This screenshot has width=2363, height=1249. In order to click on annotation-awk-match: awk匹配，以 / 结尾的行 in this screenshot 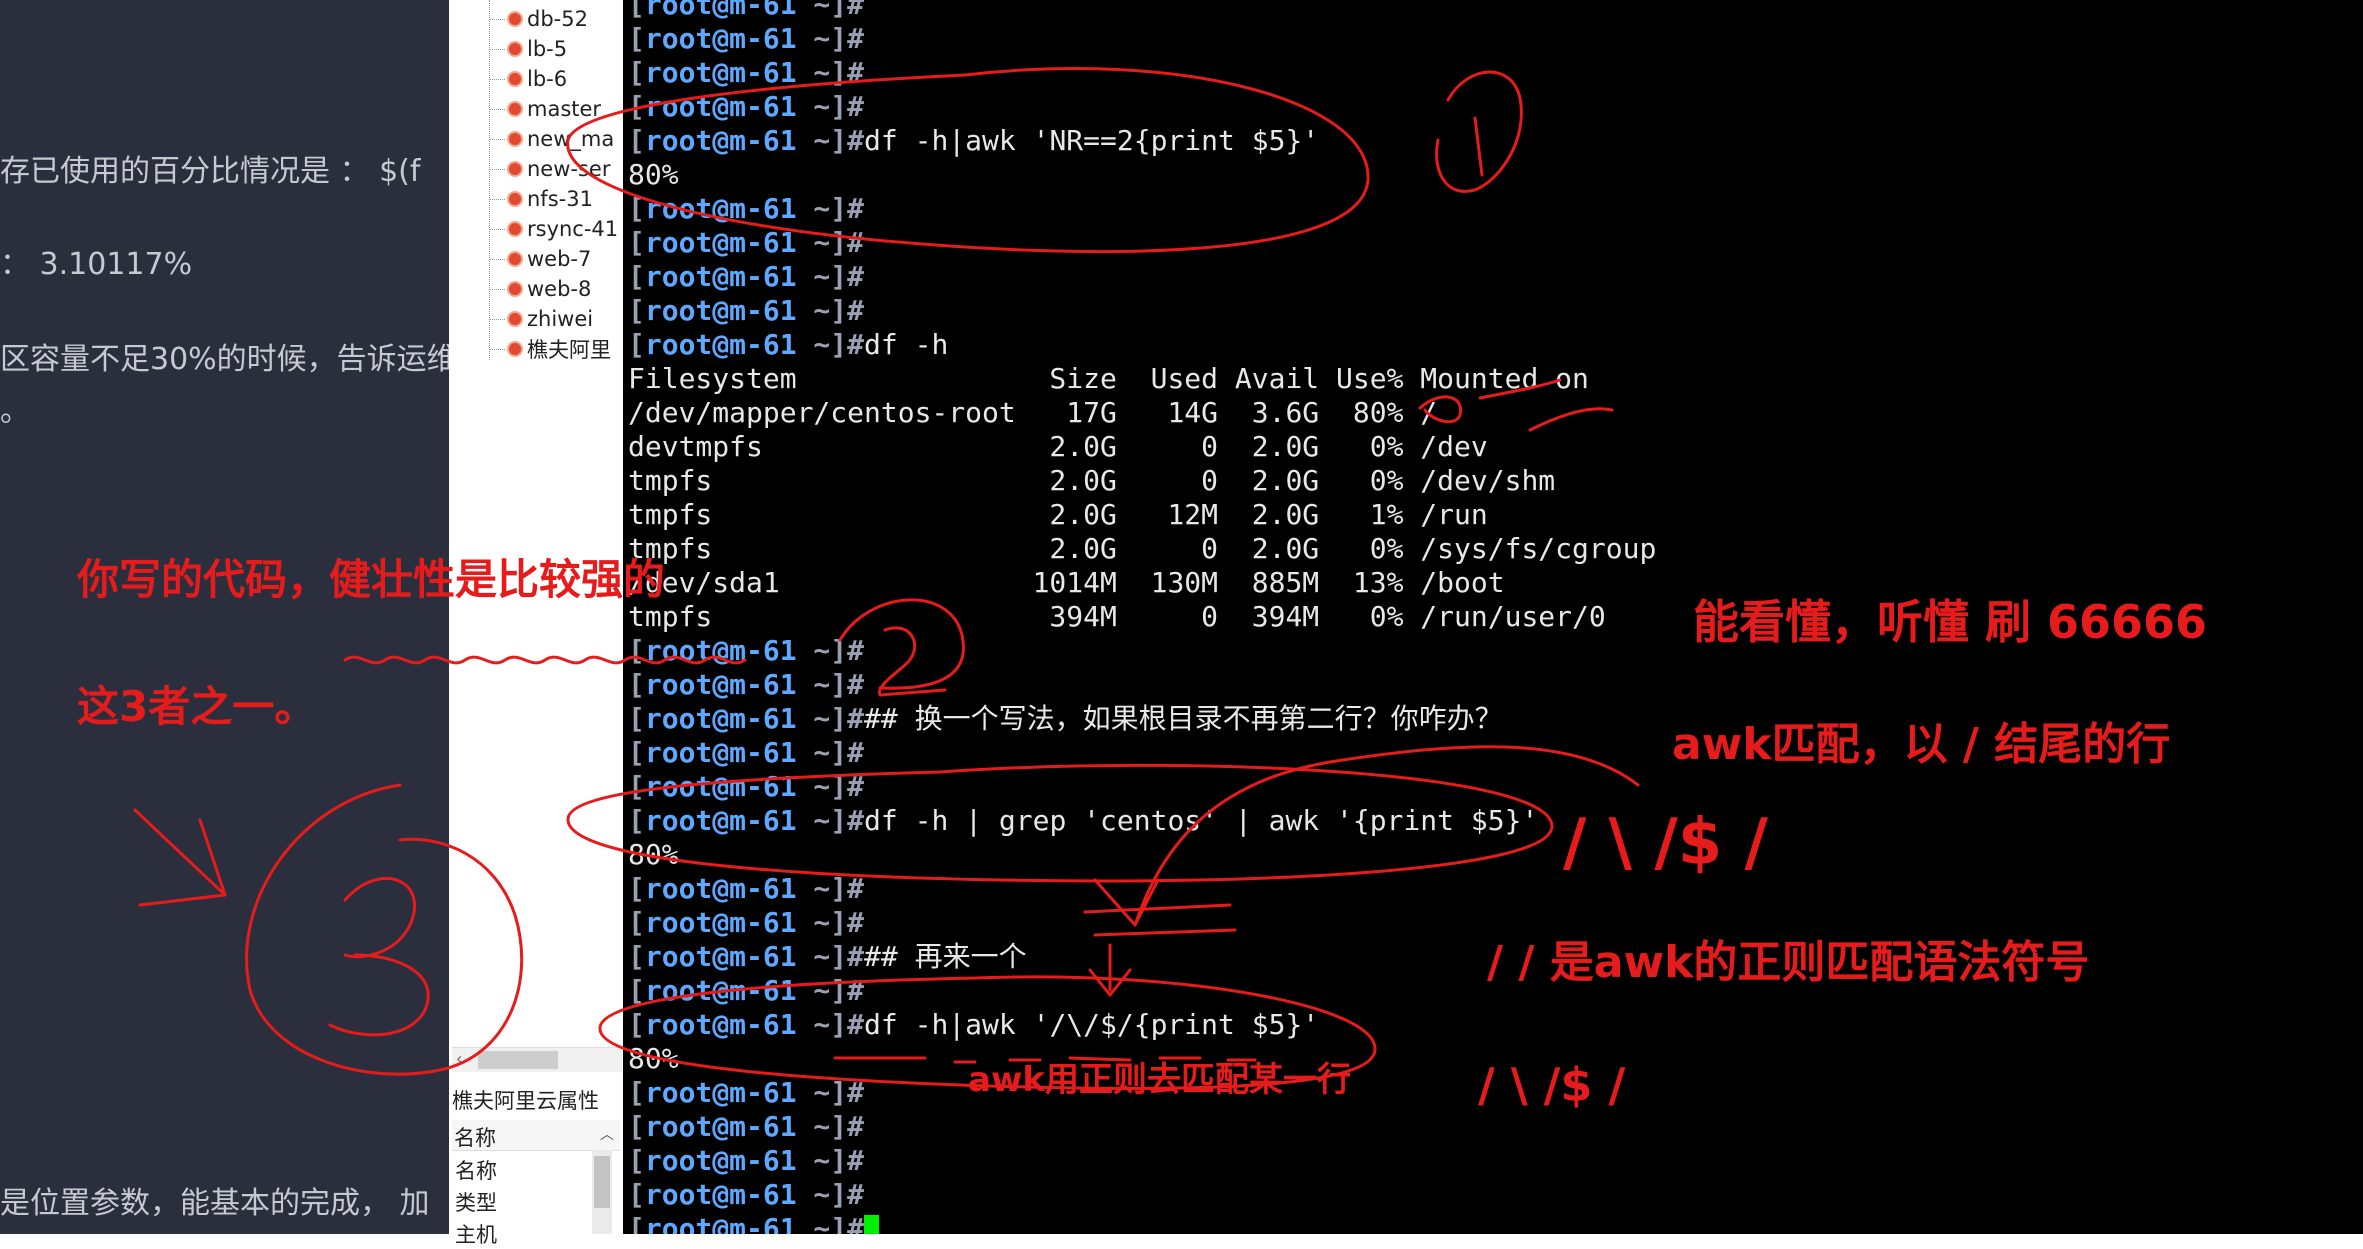, I will do `click(1921, 744)`.